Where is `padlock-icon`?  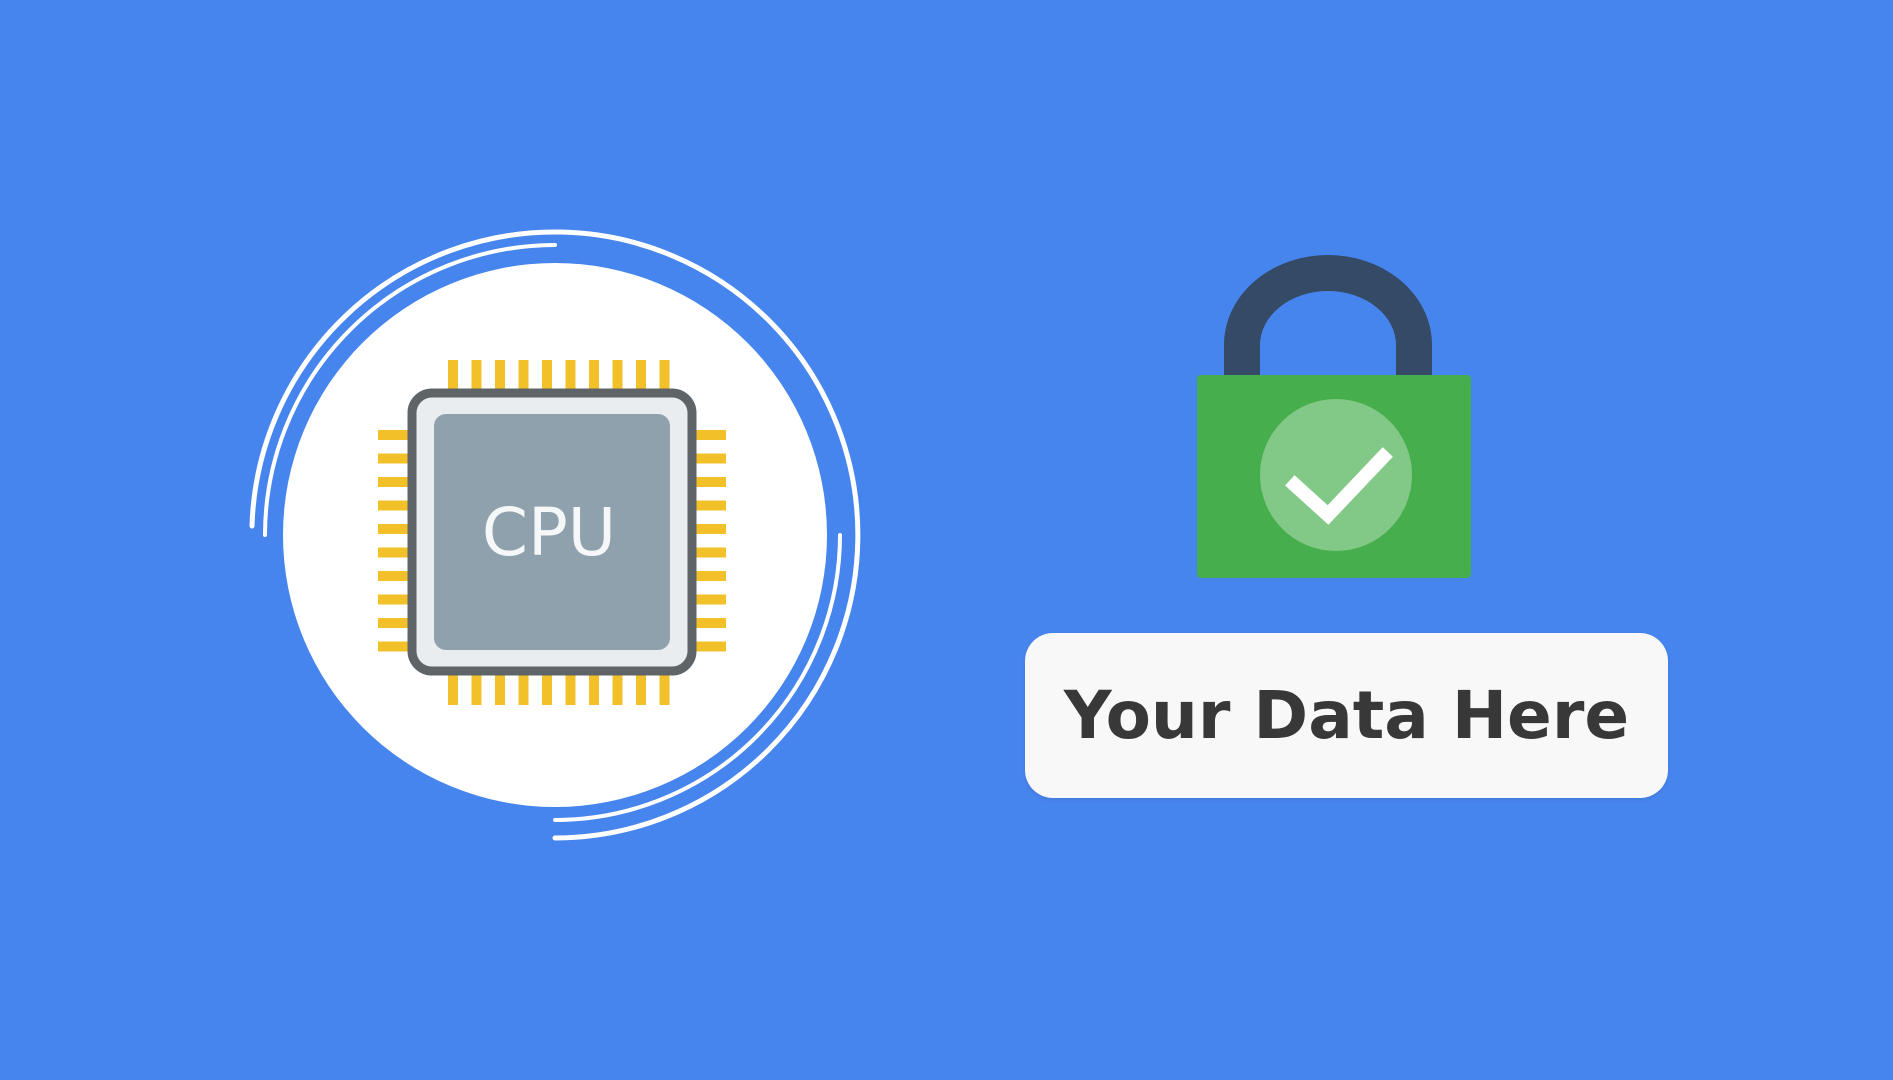
padlock-icon is located at coordinates (1334, 416).